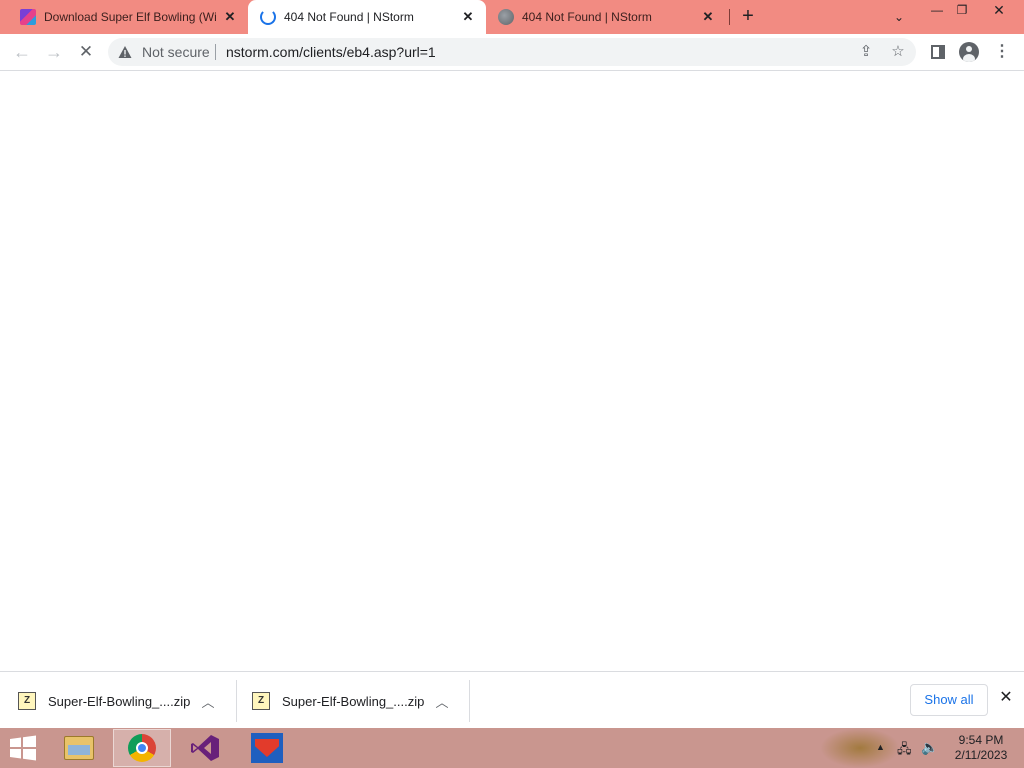  Describe the element at coordinates (898, 52) in the screenshot. I see `bookmark-star-icon: ☆` at that location.